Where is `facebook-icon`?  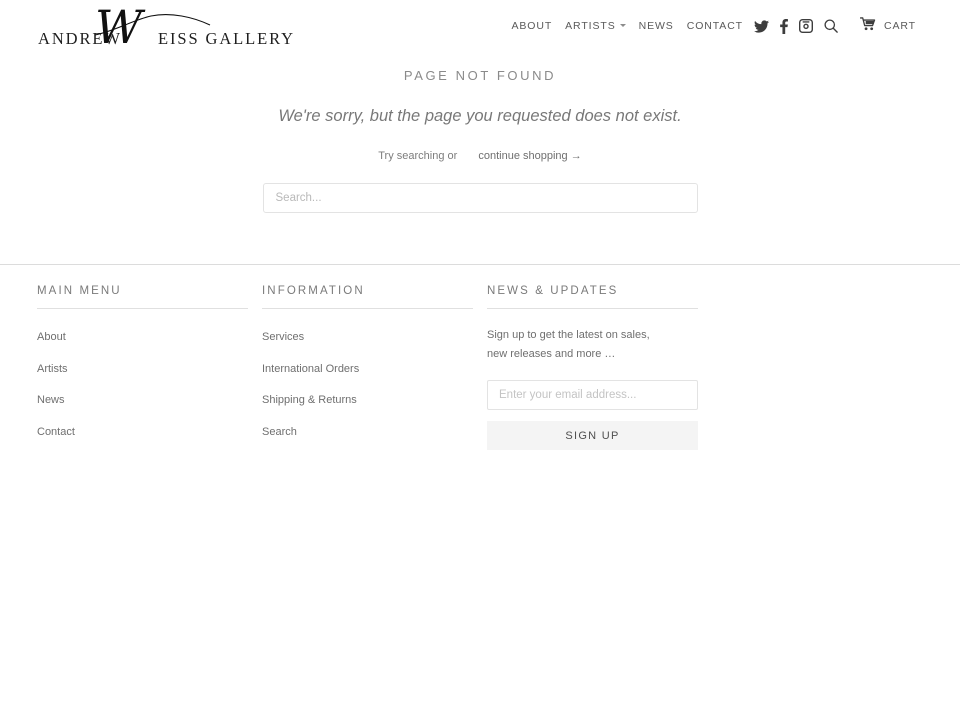 facebook-icon is located at coordinates (784, 26).